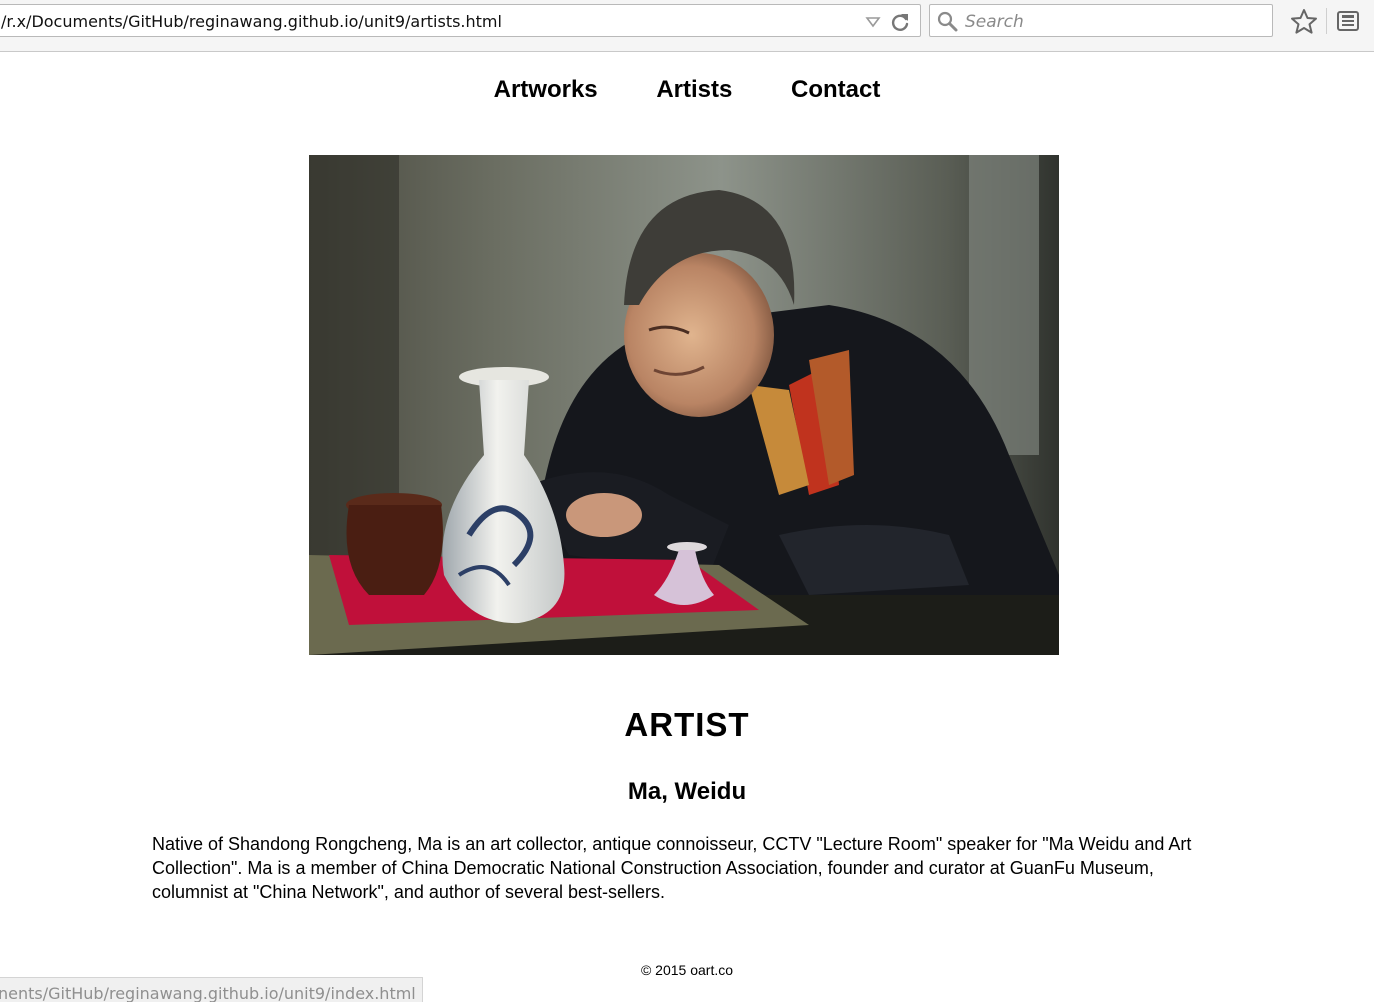 Image resolution: width=1374 pixels, height=1002 pixels. What do you see at coordinates (687, 970) in the screenshot?
I see `footer-copyright: © 2015 oart.co` at bounding box center [687, 970].